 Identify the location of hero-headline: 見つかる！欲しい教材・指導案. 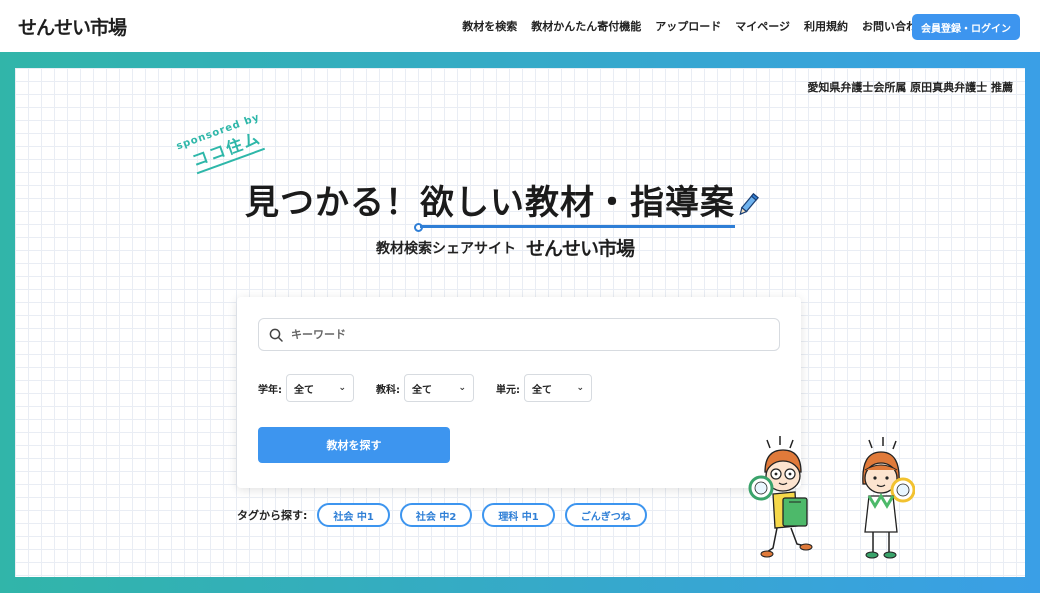
(545, 203).